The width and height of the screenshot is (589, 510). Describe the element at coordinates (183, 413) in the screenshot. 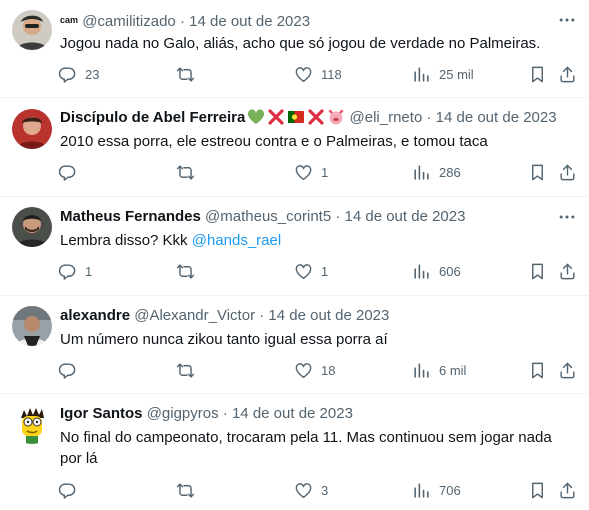

I see `author-handle: @gigpyros` at that location.